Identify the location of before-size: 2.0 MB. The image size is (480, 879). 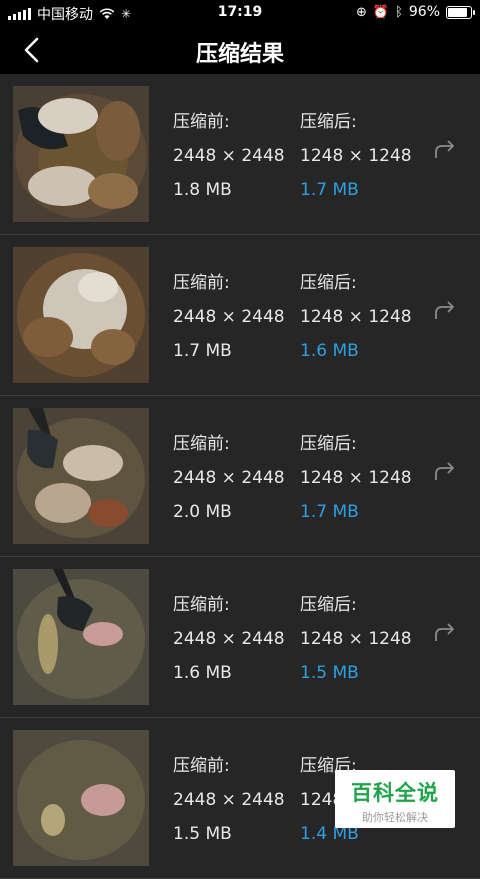
(202, 512).